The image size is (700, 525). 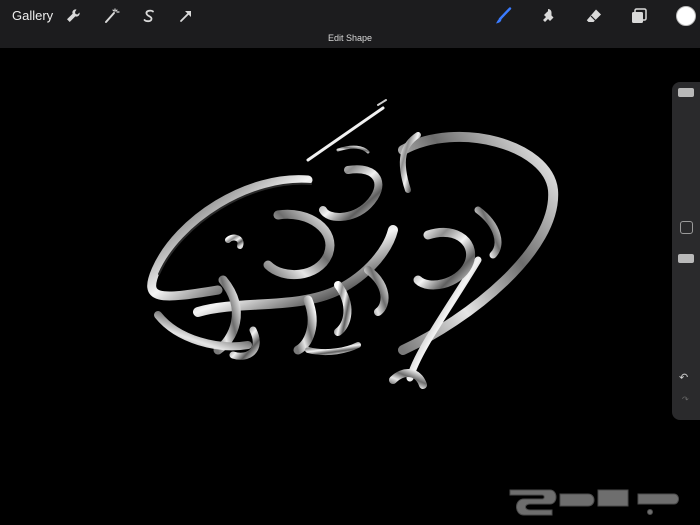 What do you see at coordinates (350, 16) in the screenshot?
I see `top-toolbar: Gallery` at bounding box center [350, 16].